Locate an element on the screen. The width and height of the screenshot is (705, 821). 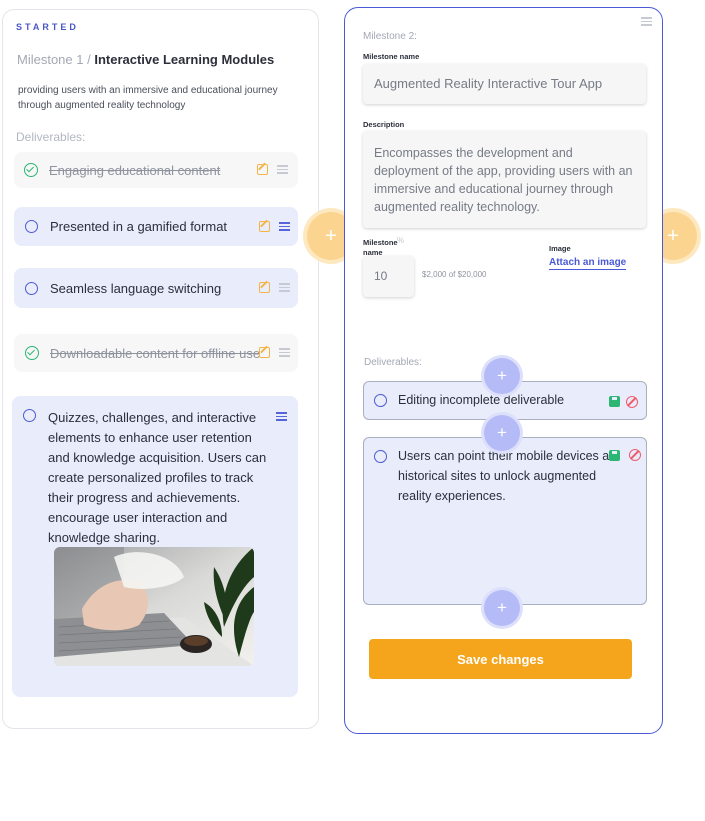
deliverable-item-2: Presented in a gamified format is located at coordinates (156, 226).